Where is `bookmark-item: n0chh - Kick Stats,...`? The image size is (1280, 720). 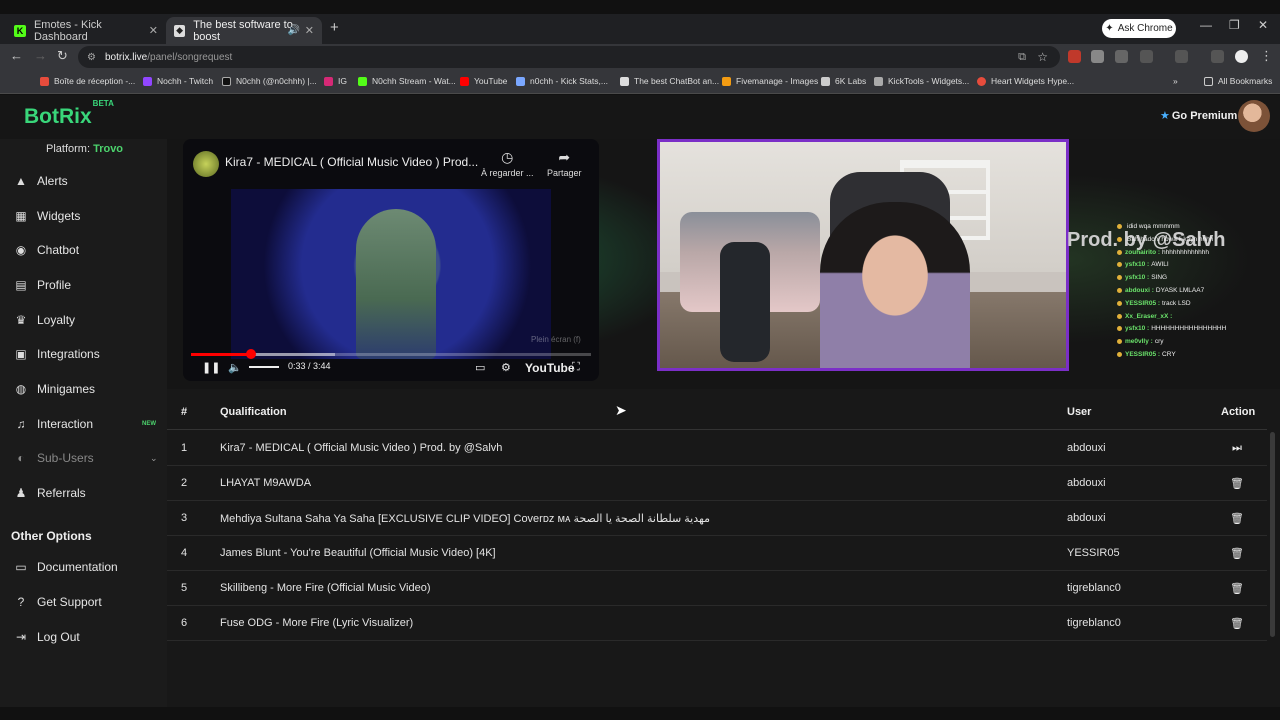 bookmark-item: n0chh - Kick Stats,... is located at coordinates (562, 81).